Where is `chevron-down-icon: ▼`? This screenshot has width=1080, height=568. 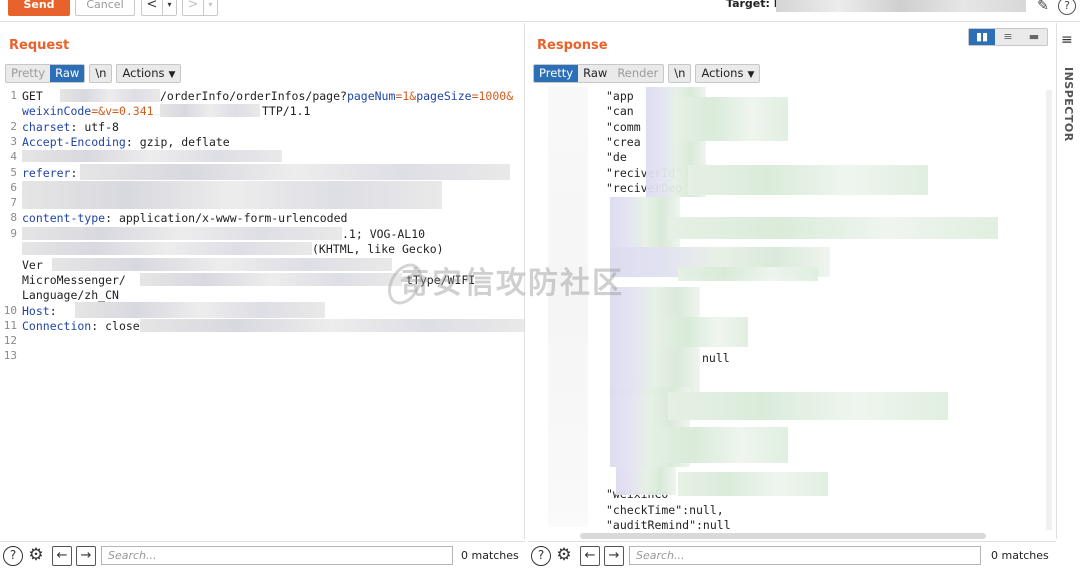 chevron-down-icon: ▼ is located at coordinates (751, 75).